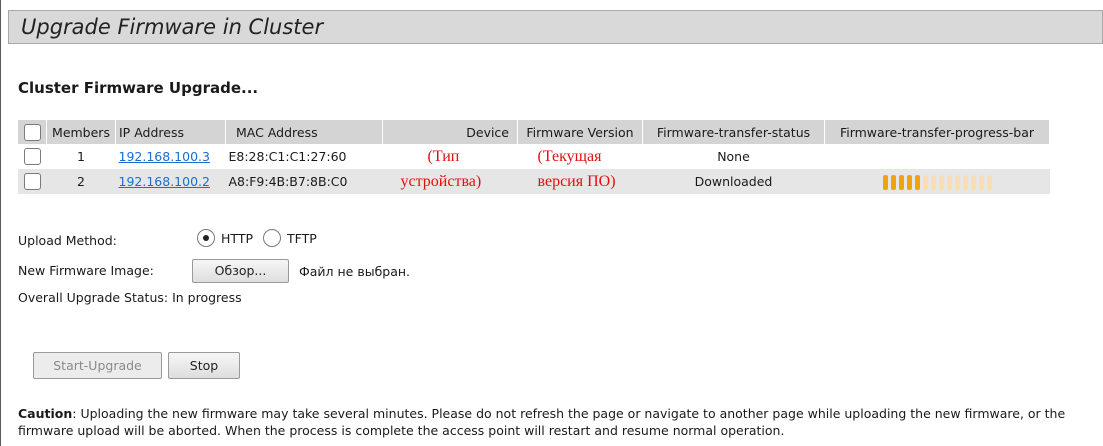  What do you see at coordinates (304, 181) in the screenshot?
I see `mac-address: A8:F9:4B:B7:8B:C0` at bounding box center [304, 181].